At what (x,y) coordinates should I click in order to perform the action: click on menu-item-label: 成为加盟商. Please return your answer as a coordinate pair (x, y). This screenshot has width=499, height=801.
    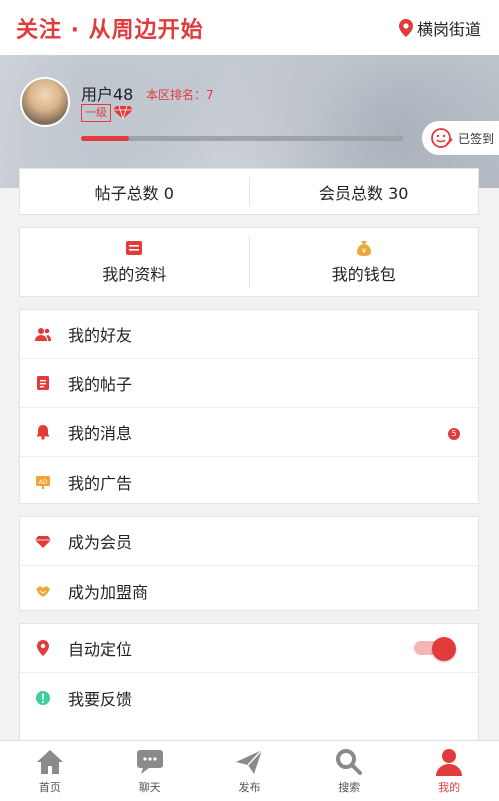
    Looking at the image, I should click on (108, 592).